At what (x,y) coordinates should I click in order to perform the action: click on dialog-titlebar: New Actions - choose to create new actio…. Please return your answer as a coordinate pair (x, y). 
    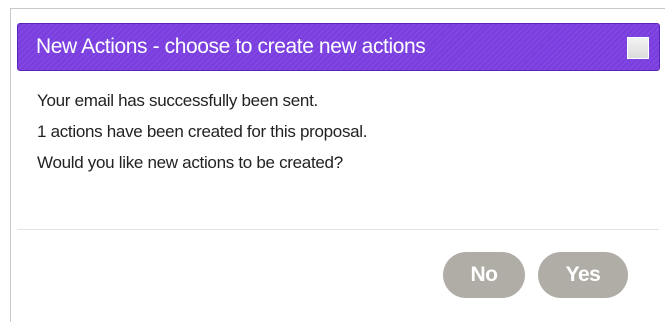
    Looking at the image, I should click on (338, 47).